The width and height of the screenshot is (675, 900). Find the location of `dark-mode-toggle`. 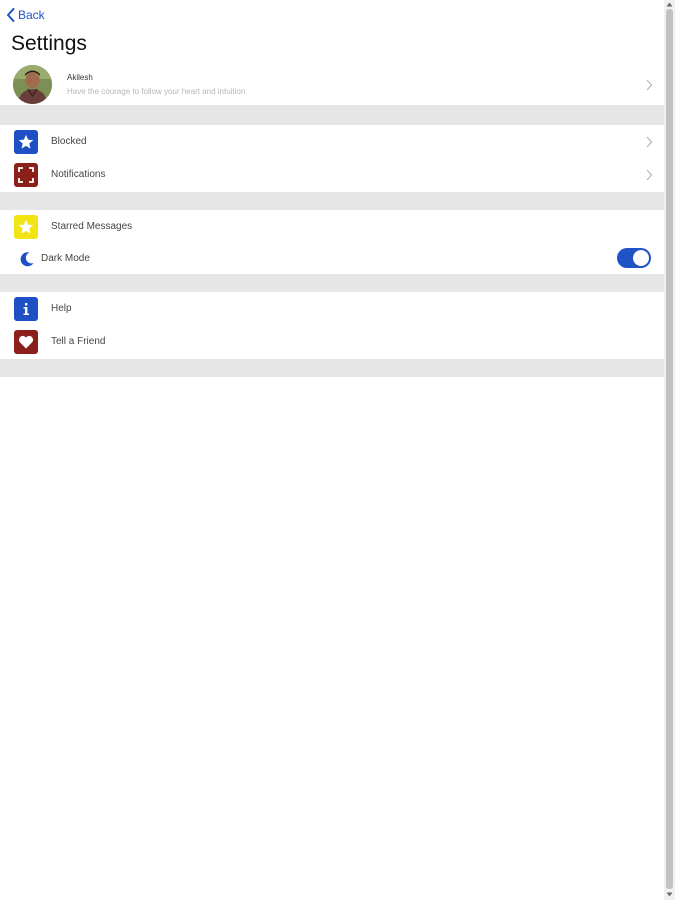

dark-mode-toggle is located at coordinates (634, 258).